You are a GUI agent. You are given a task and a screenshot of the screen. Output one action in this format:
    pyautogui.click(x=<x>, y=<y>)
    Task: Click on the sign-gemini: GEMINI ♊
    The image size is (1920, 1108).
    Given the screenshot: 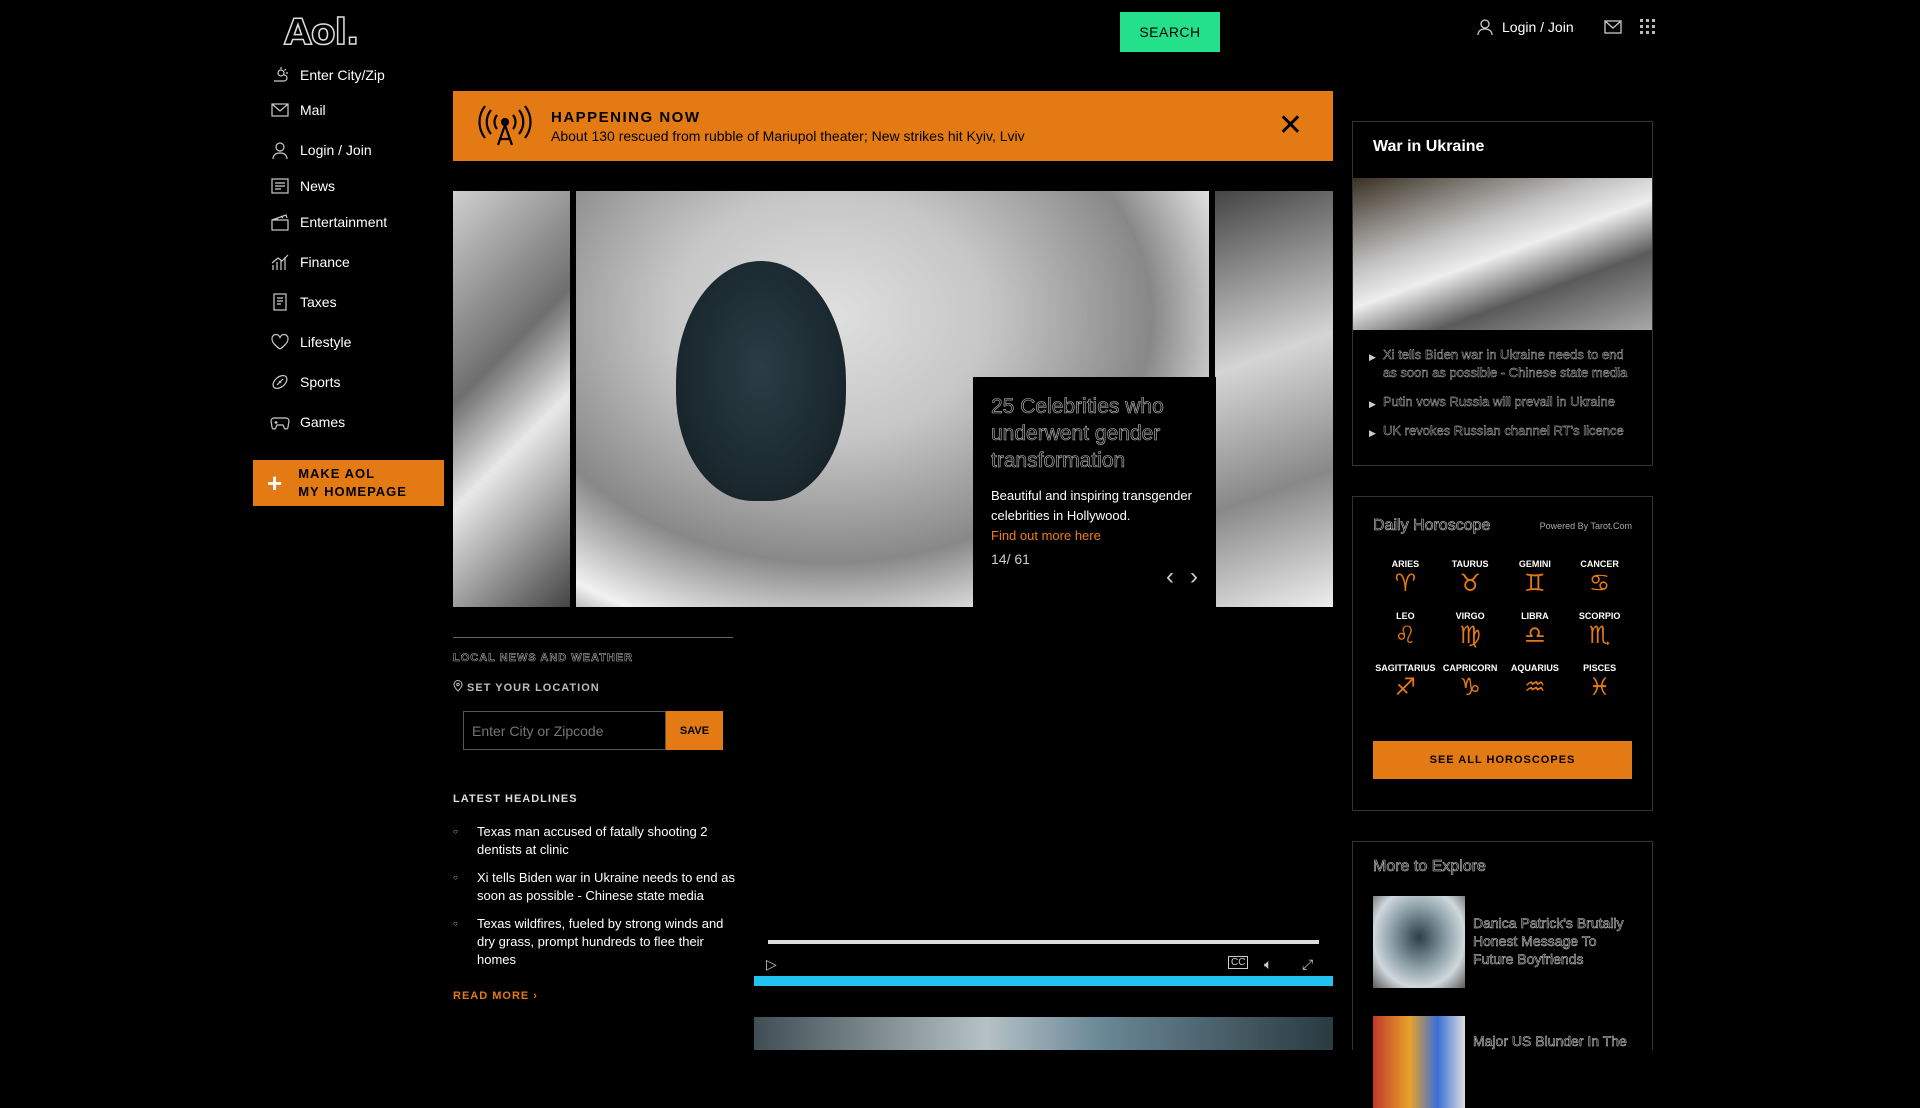 What is the action you would take?
    pyautogui.click(x=1535, y=579)
    